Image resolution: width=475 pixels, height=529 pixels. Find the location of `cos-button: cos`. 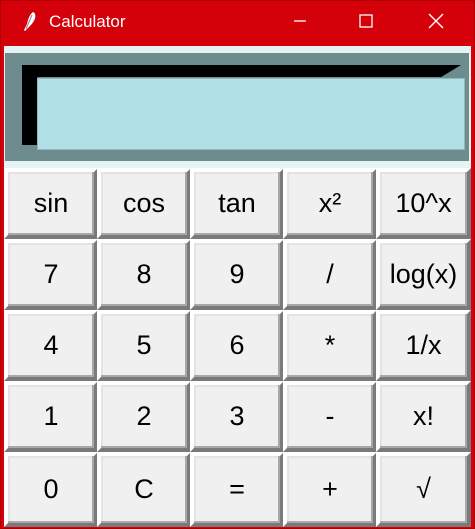

cos-button: cos is located at coordinates (144, 203).